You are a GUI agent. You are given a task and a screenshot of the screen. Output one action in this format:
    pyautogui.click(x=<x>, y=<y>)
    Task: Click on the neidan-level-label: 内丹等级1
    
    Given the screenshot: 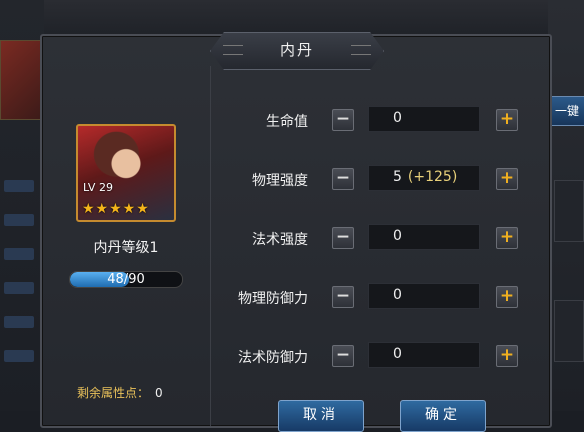 What is the action you would take?
    pyautogui.click(x=126, y=248)
    